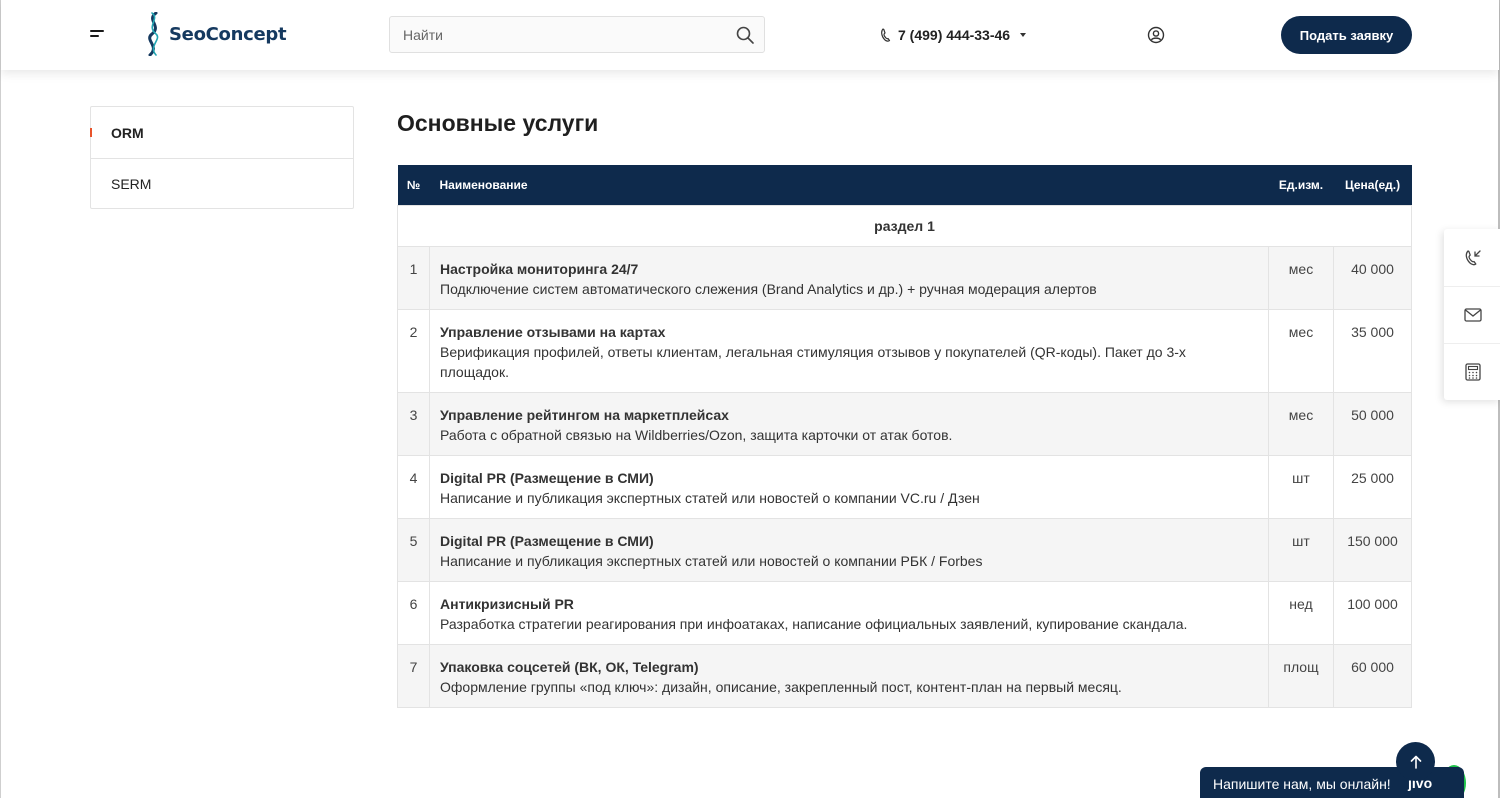  Describe the element at coordinates (1372, 423) in the screenshot. I see `row-price: 50 000` at that location.